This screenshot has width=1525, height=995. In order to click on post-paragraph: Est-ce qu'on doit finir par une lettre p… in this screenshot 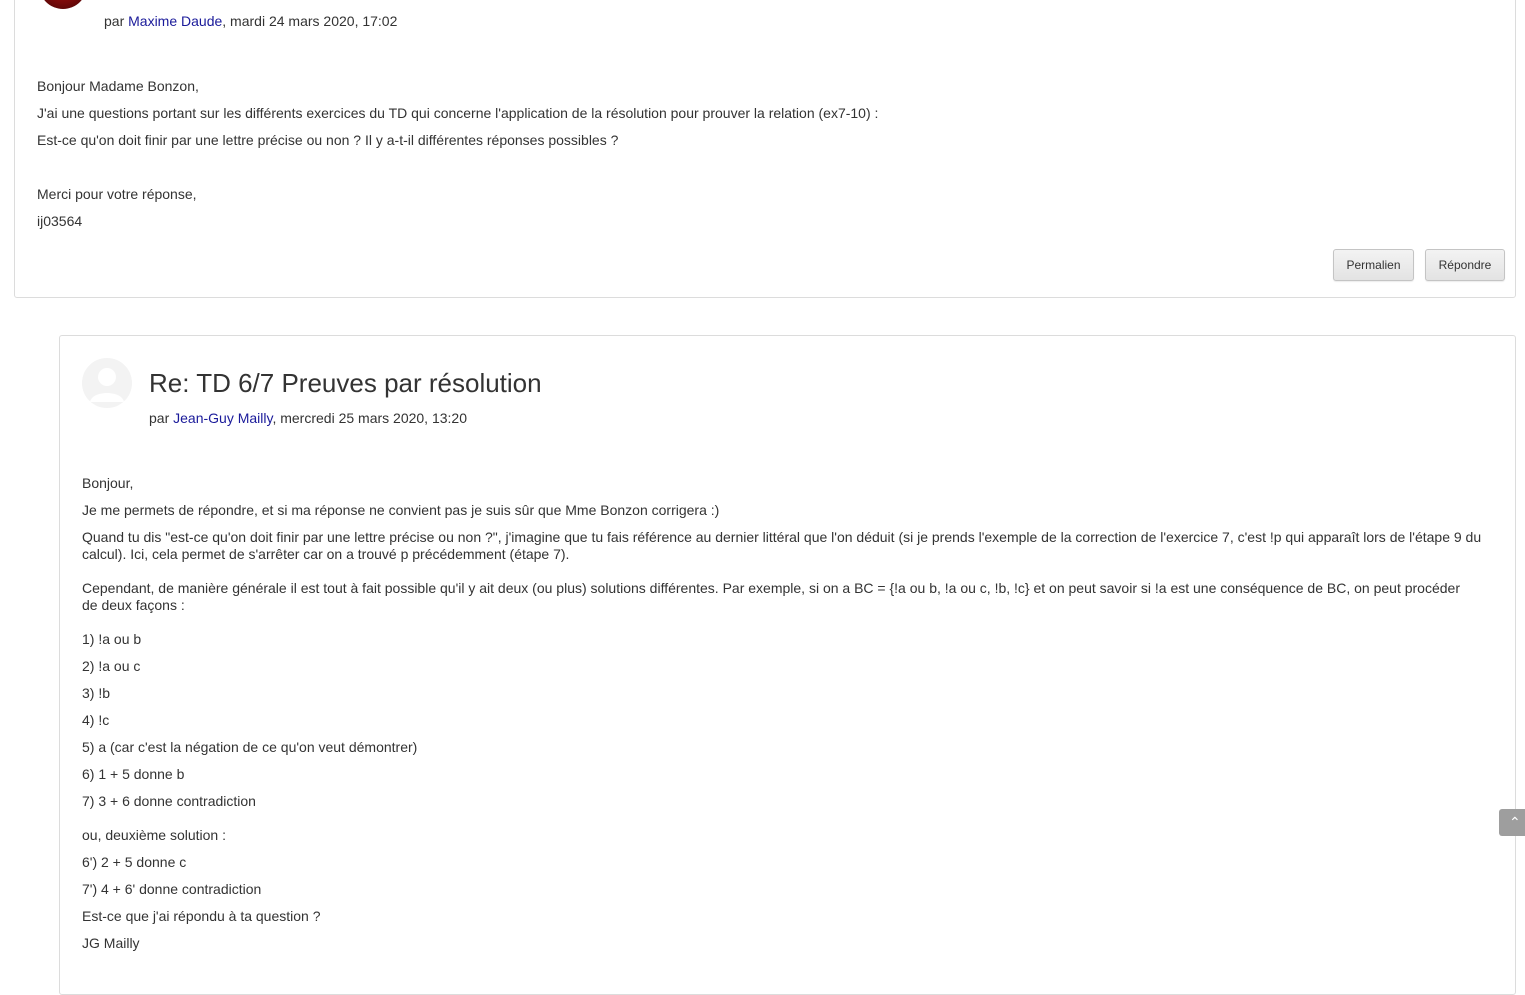, I will do `click(328, 140)`.